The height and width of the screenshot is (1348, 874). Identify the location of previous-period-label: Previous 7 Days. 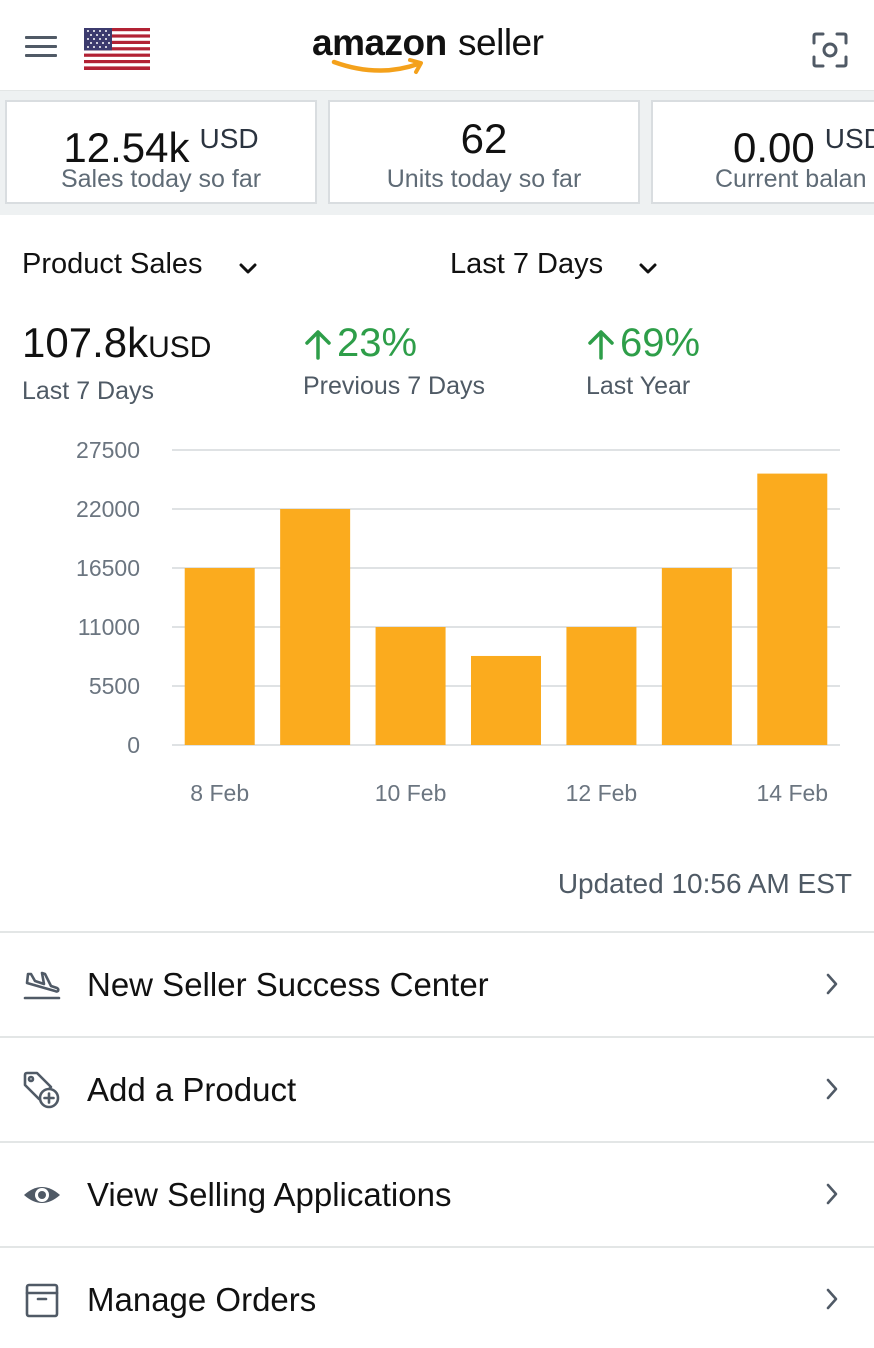
(394, 386).